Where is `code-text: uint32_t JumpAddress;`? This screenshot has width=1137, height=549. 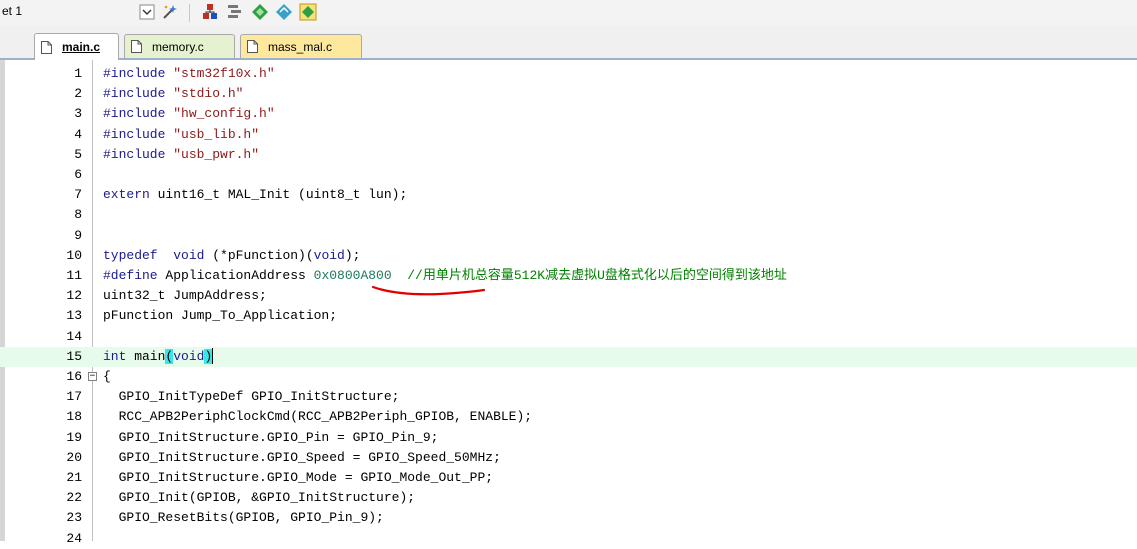 code-text: uint32_t JumpAddress; is located at coordinates (185, 296).